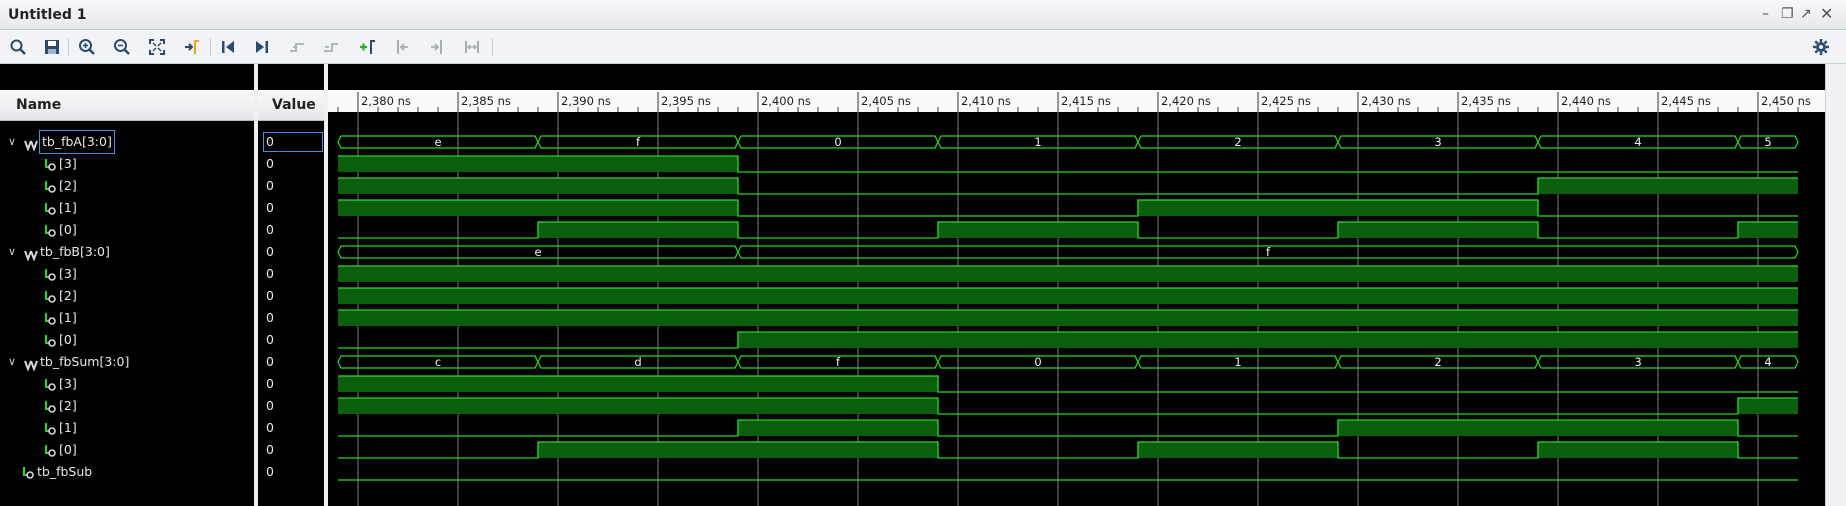  What do you see at coordinates (68, 405) in the screenshot?
I see `signal-name: [2]` at bounding box center [68, 405].